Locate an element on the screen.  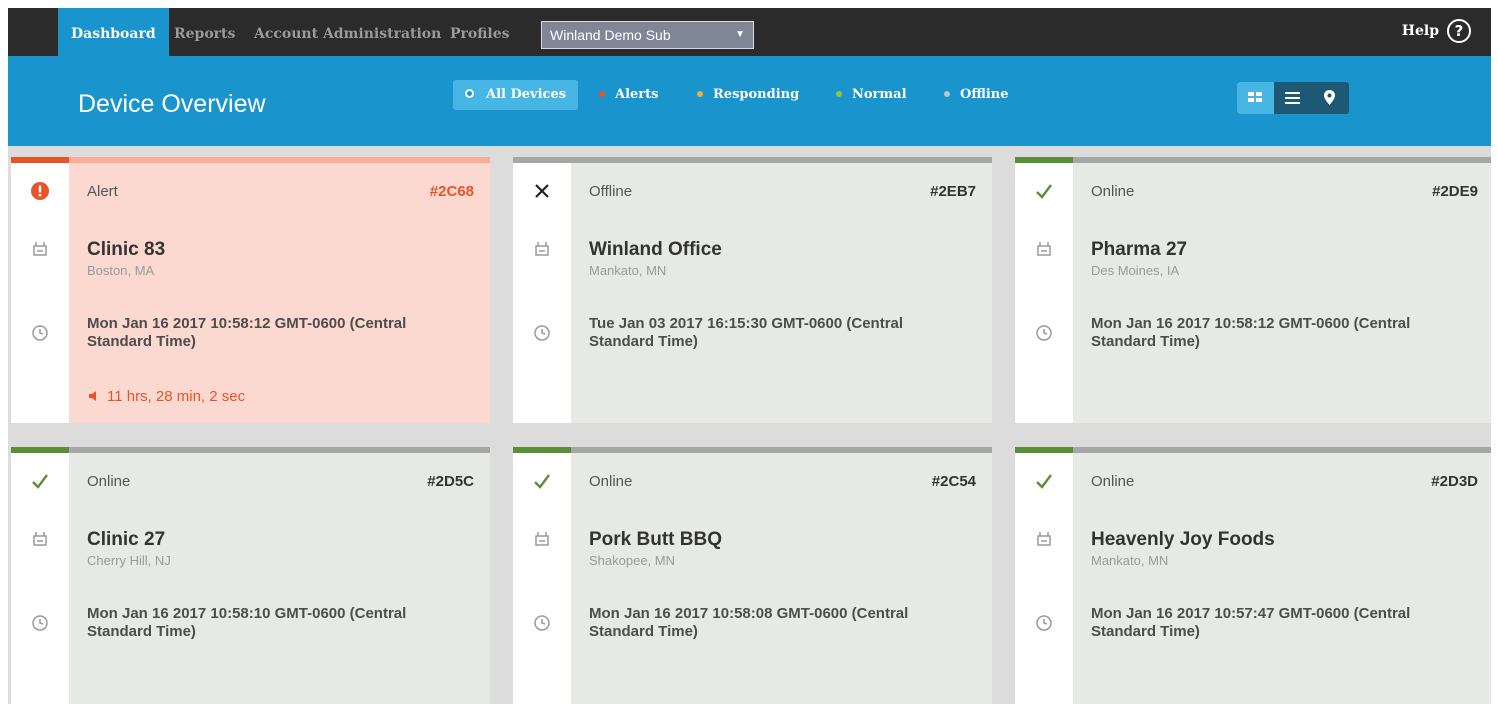
device-location: Boston, MA is located at coordinates (121, 270).